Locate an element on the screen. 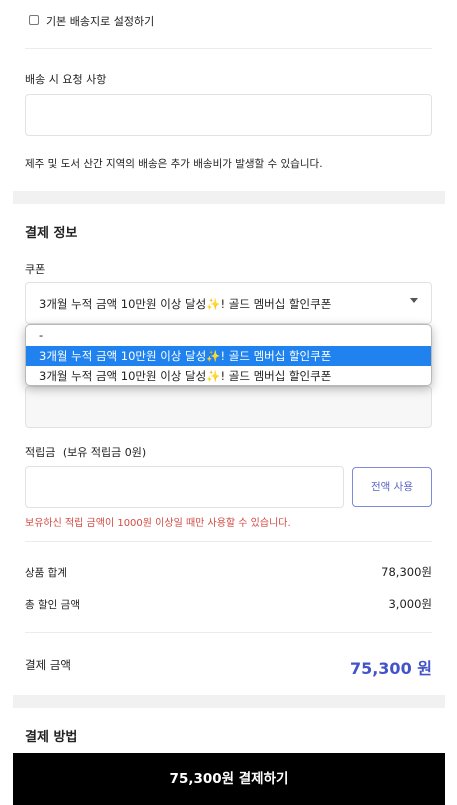  subtotal-value: 78,300원 is located at coordinates (406, 572).